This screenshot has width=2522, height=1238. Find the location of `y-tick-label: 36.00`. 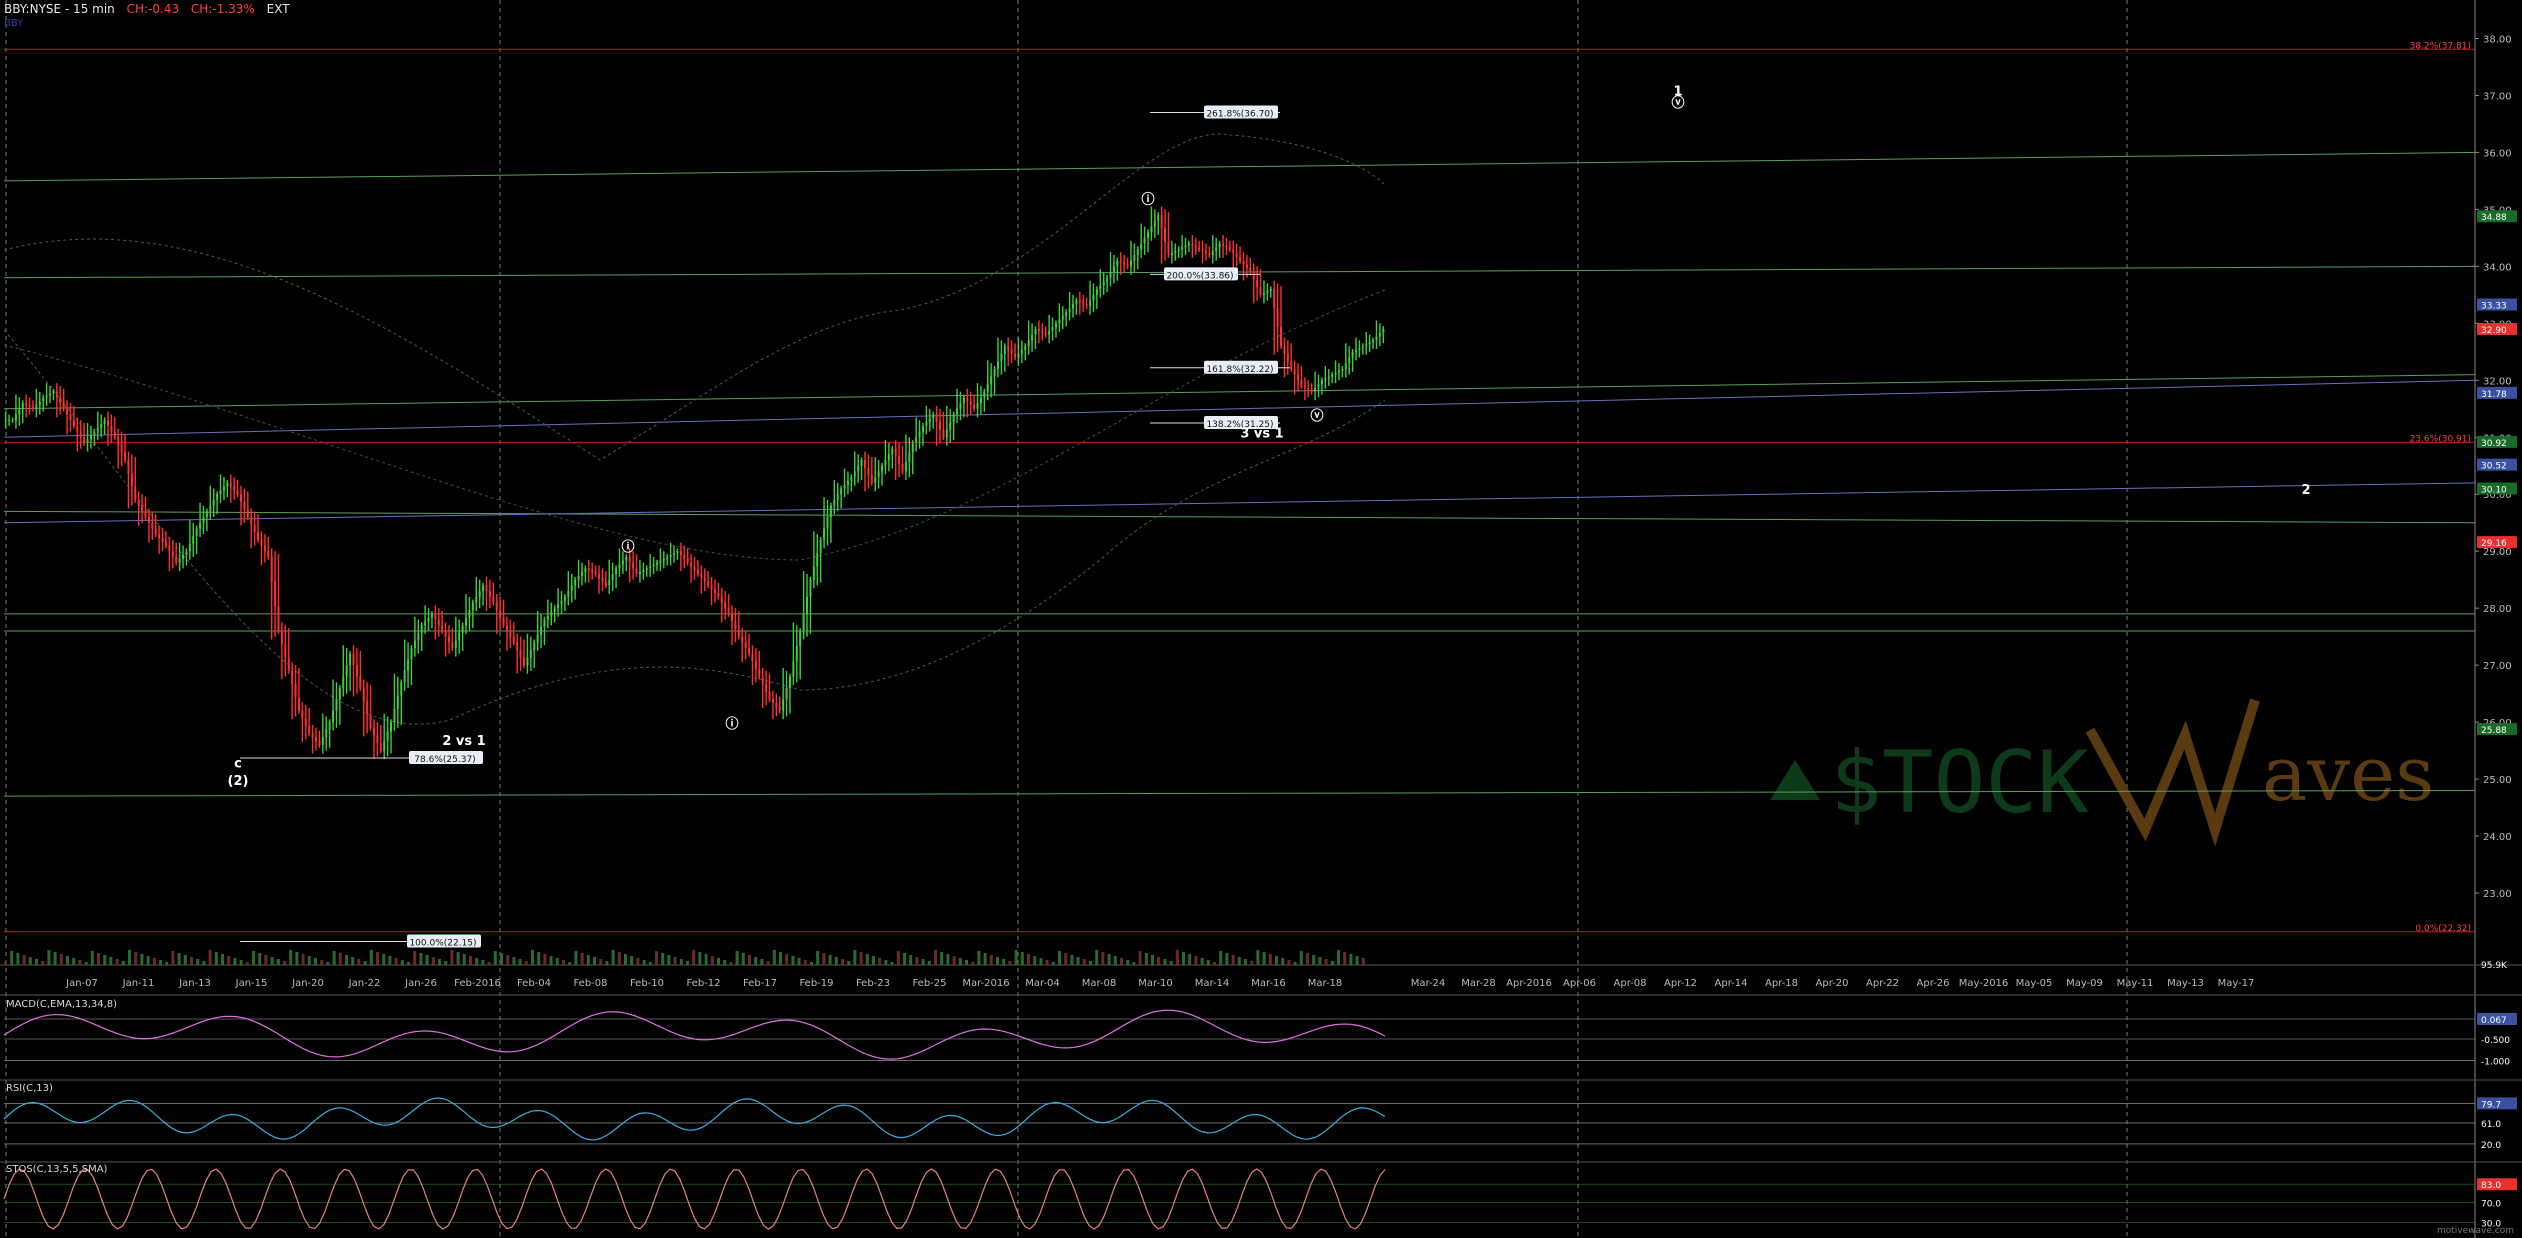

y-tick-label: 36.00 is located at coordinates (2497, 153).